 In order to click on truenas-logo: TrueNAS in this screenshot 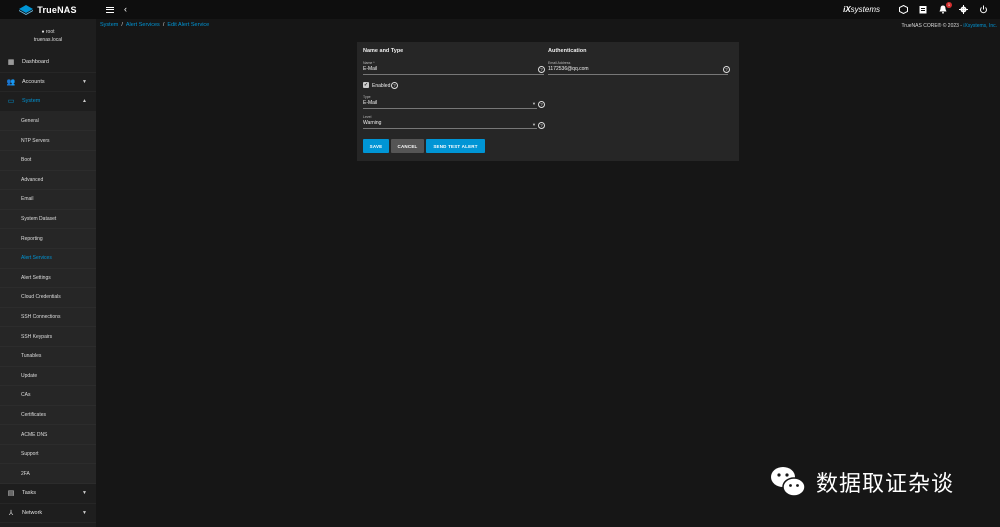, I will do `click(48, 9)`.